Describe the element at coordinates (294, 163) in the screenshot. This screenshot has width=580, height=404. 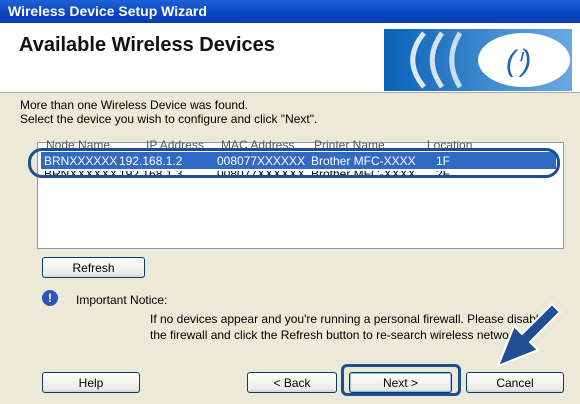
I see `selection-callout` at that location.